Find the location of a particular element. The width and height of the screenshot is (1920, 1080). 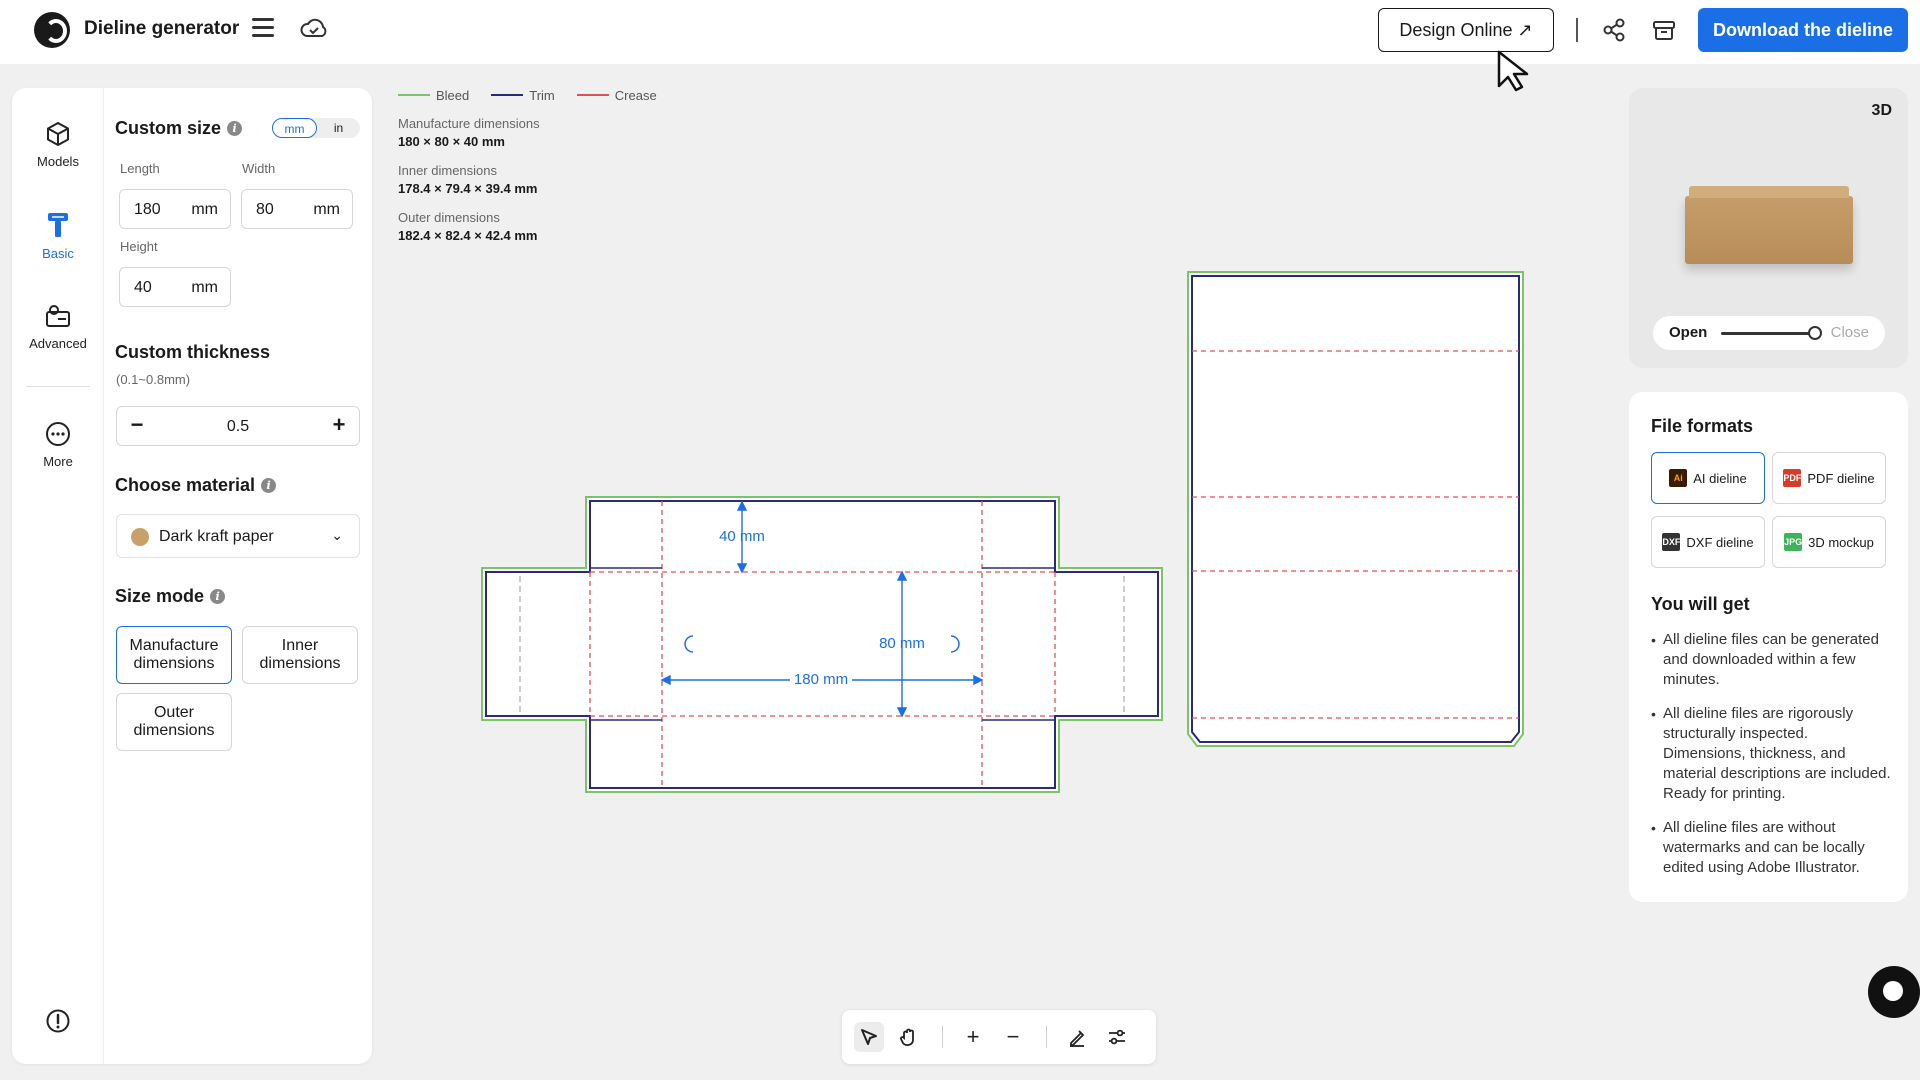

pan-tool-button is located at coordinates (909, 1037).